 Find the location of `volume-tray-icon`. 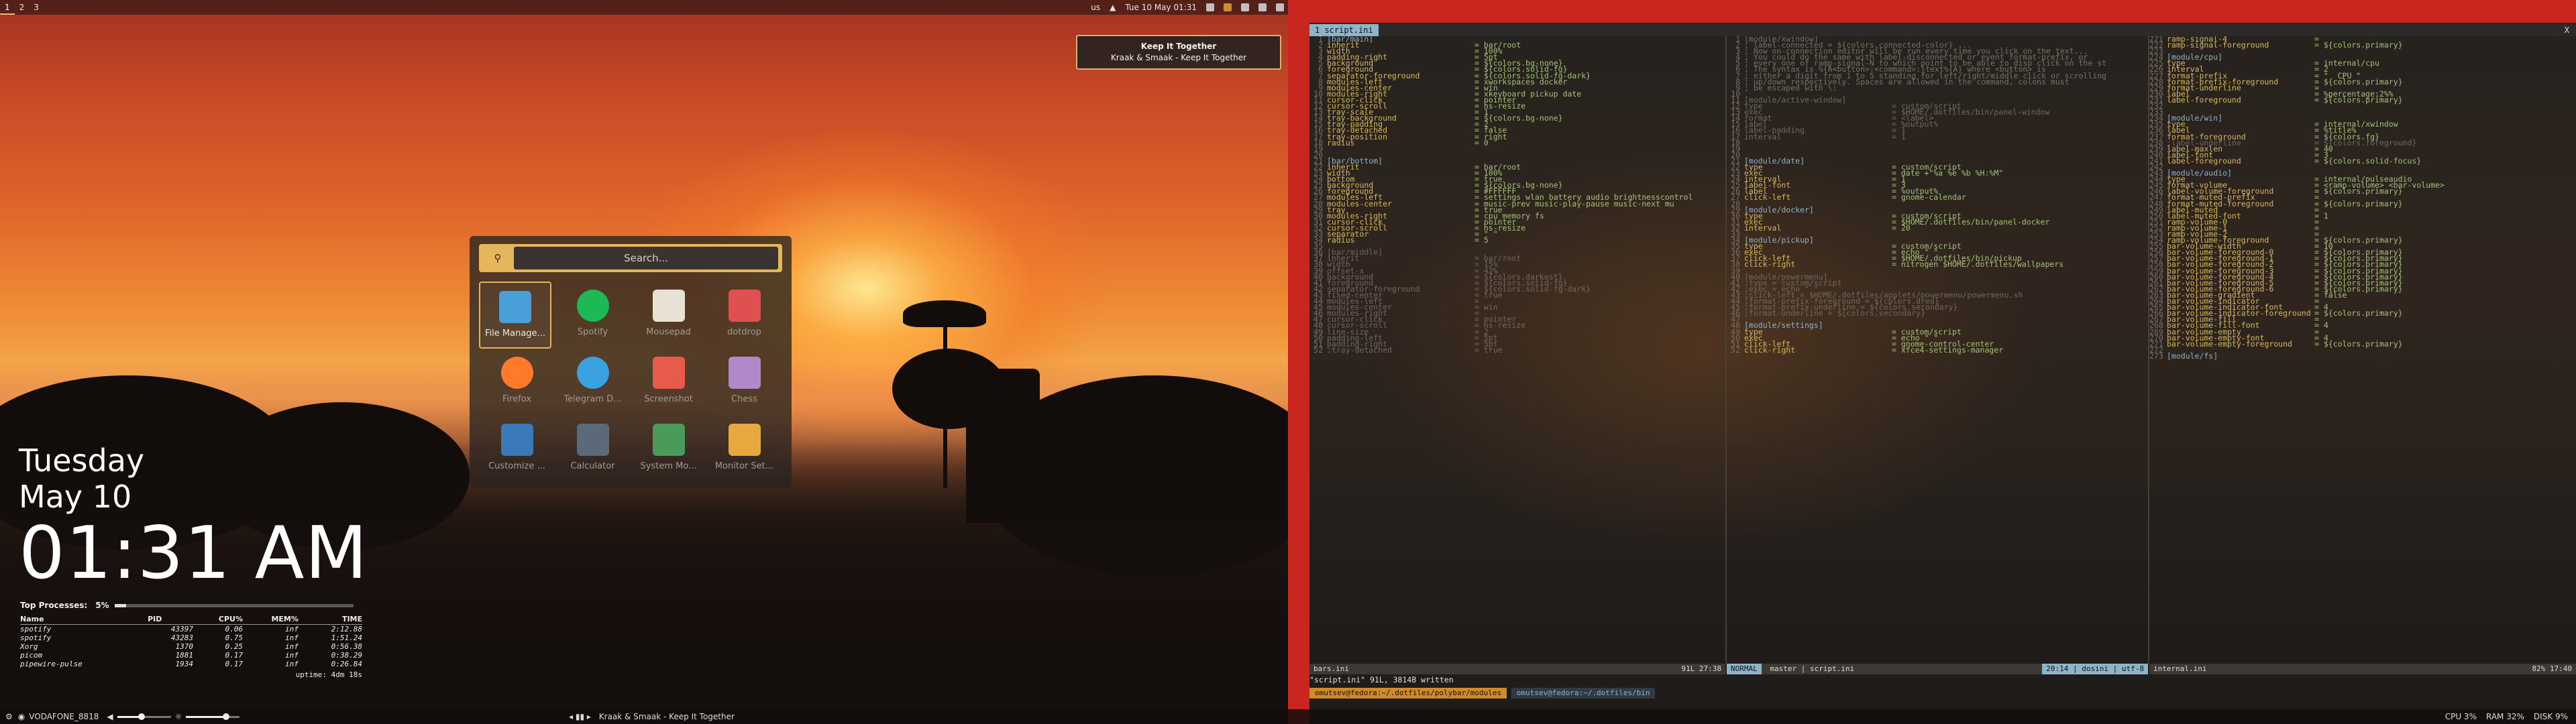

volume-tray-icon is located at coordinates (1262, 7).